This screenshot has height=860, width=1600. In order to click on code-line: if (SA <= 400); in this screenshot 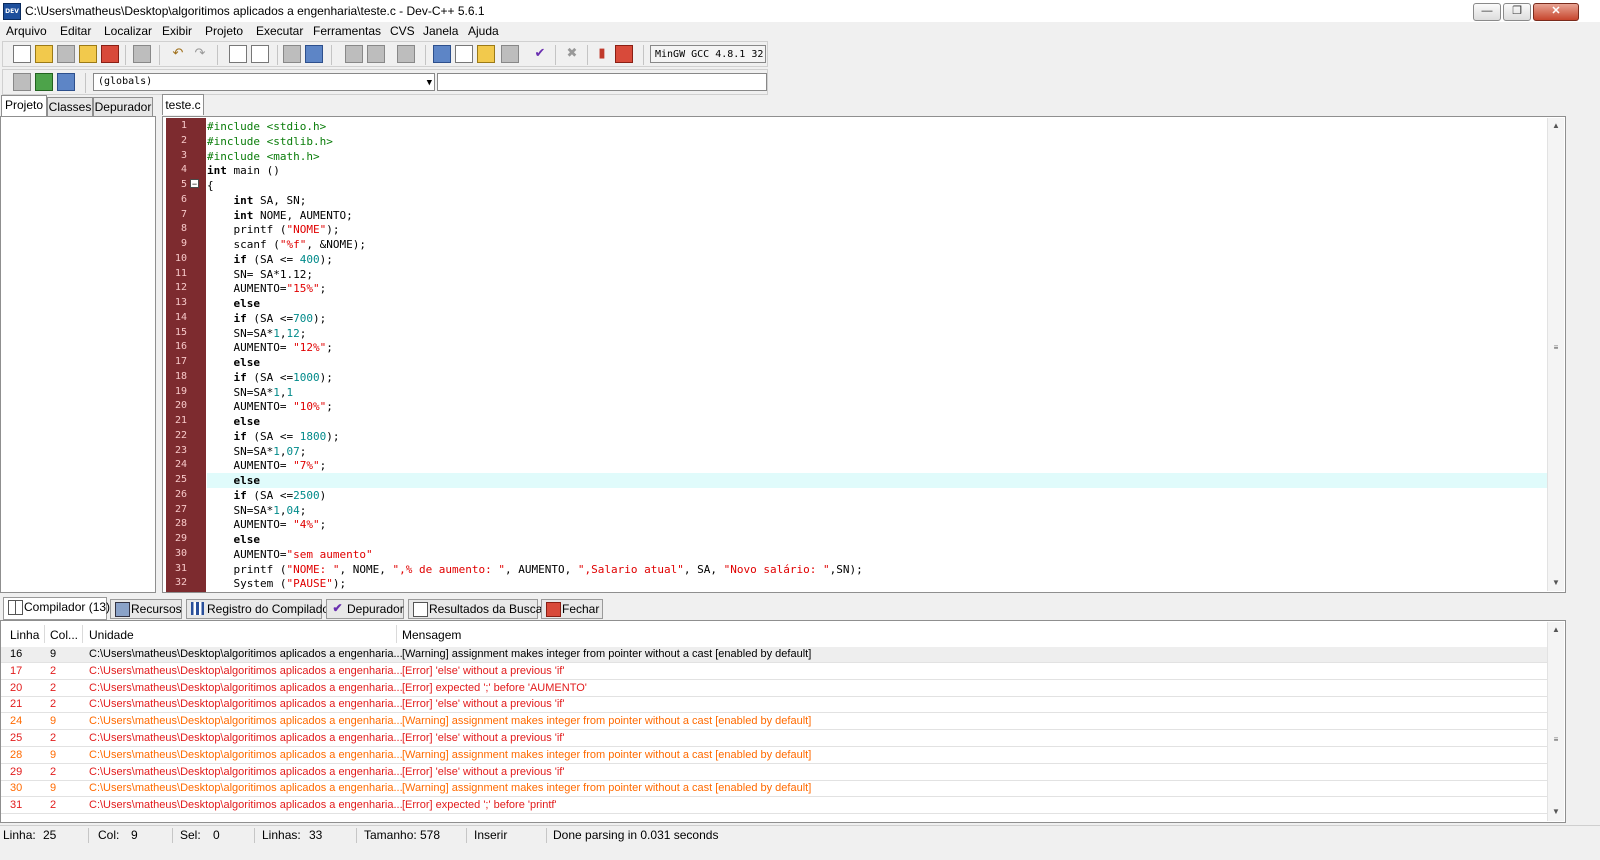, I will do `click(877, 259)`.